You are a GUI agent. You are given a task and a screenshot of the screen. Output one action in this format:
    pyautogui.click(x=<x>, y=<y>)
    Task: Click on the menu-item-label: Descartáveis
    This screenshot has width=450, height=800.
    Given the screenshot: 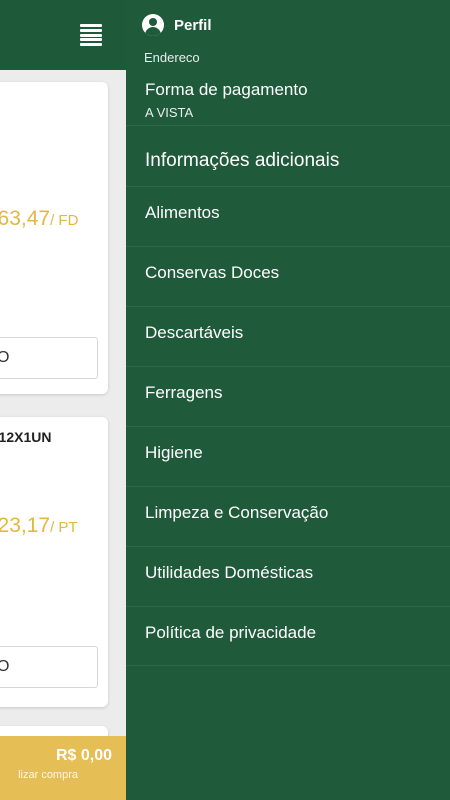 What is the action you would take?
    pyautogui.click(x=194, y=332)
    